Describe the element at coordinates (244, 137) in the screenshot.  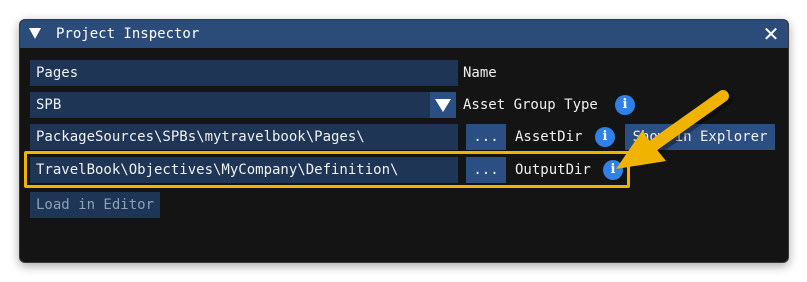
I see `asset-dir-input: PackageSources\SPBs\mytravelbook\Pages\` at that location.